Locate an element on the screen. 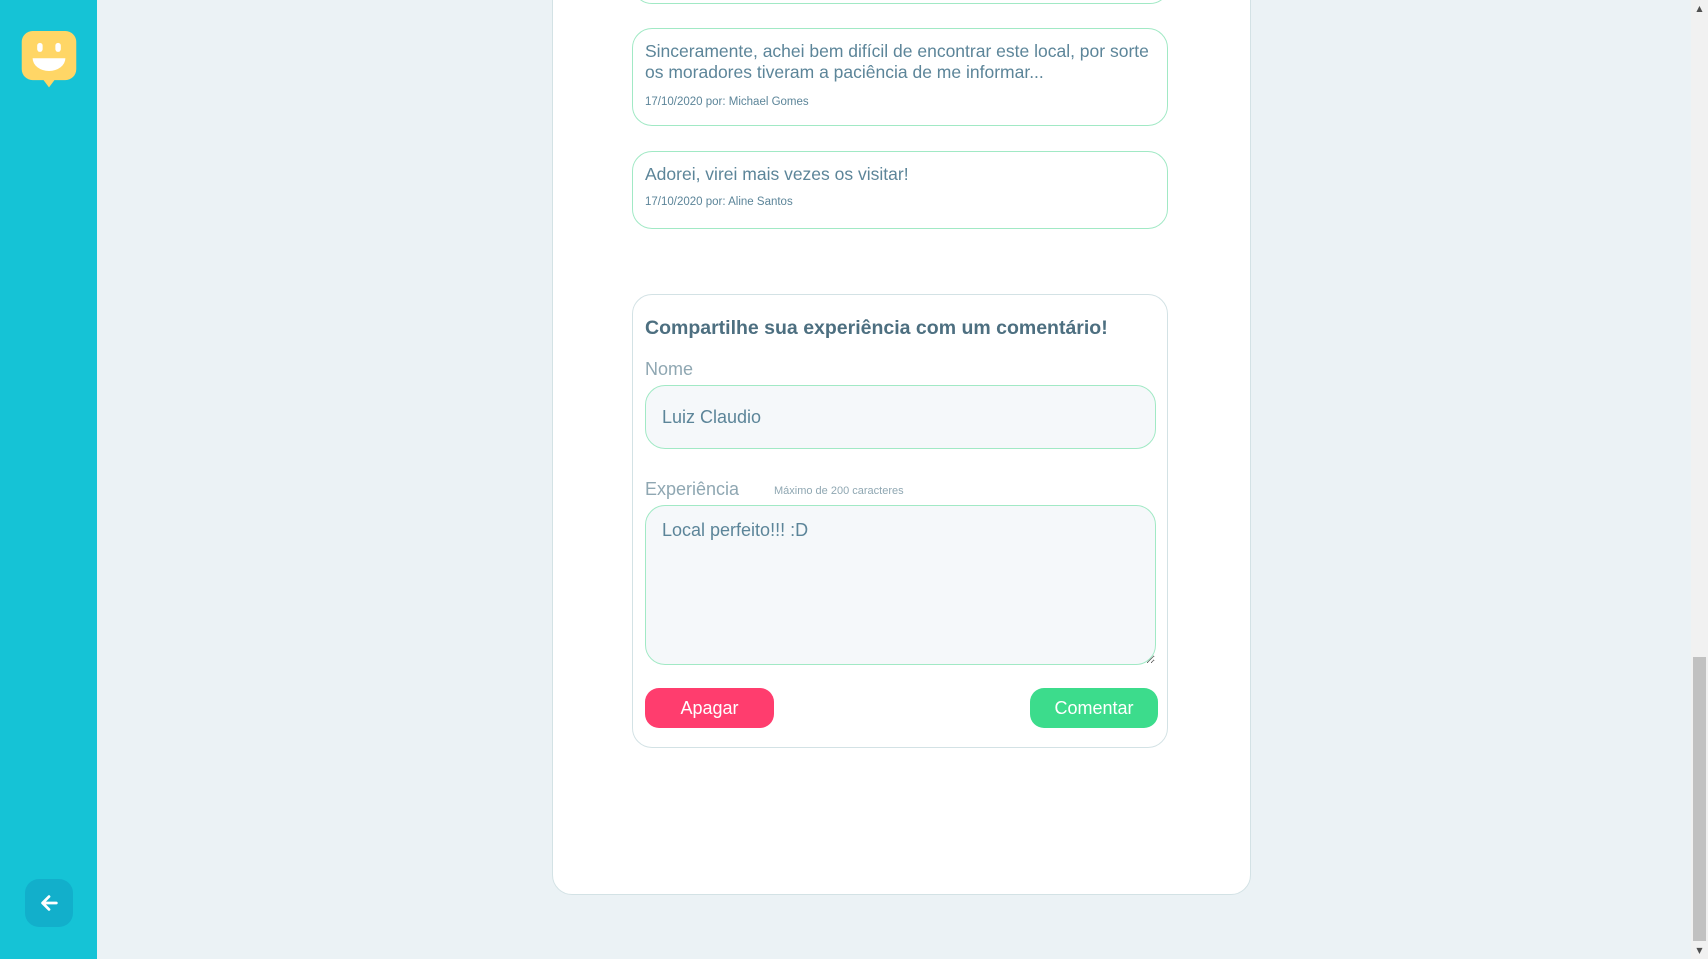 The width and height of the screenshot is (1708, 959). vertical-scrollbar: ▲ ▼ is located at coordinates (1699, 479).